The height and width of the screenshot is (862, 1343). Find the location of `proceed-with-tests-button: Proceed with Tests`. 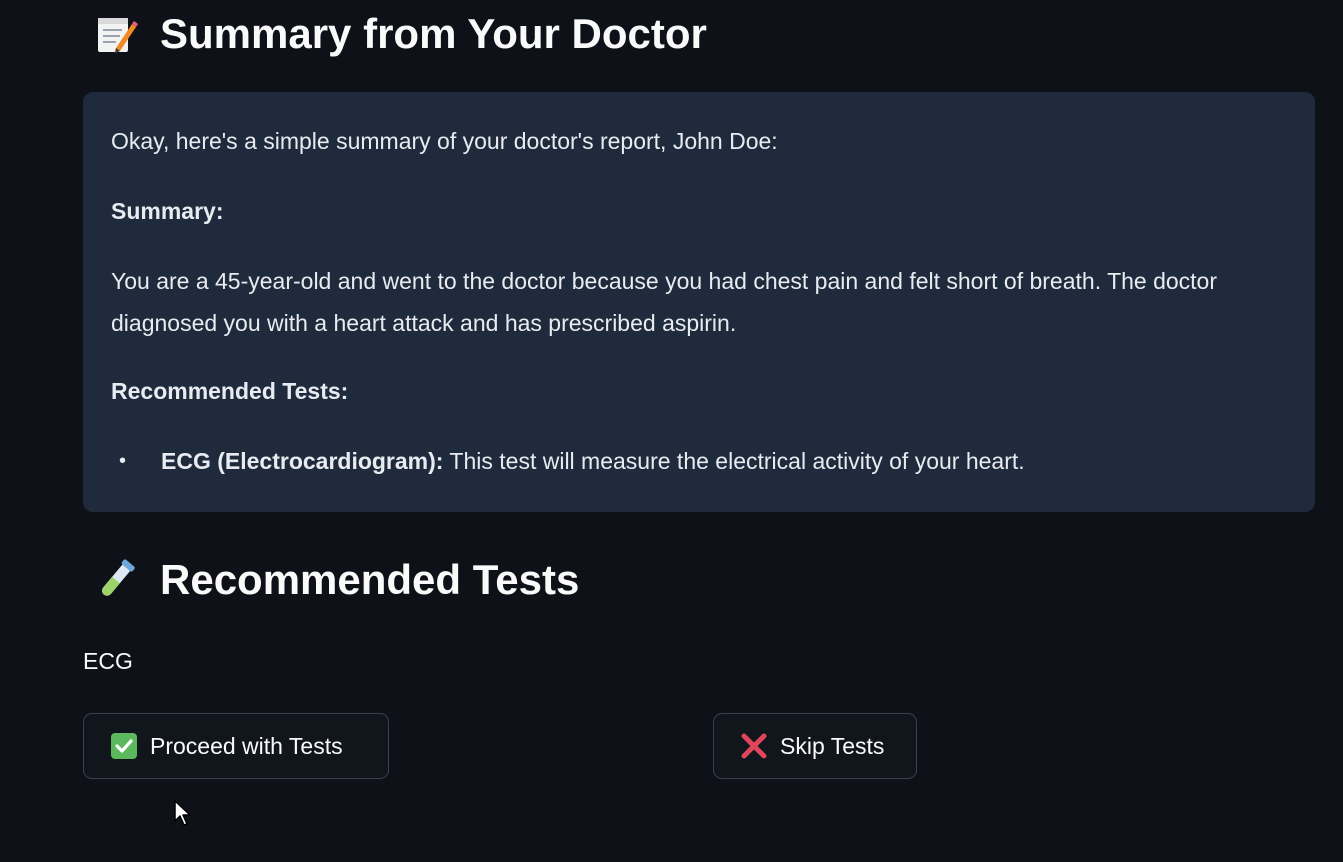

proceed-with-tests-button: Proceed with Tests is located at coordinates (236, 746).